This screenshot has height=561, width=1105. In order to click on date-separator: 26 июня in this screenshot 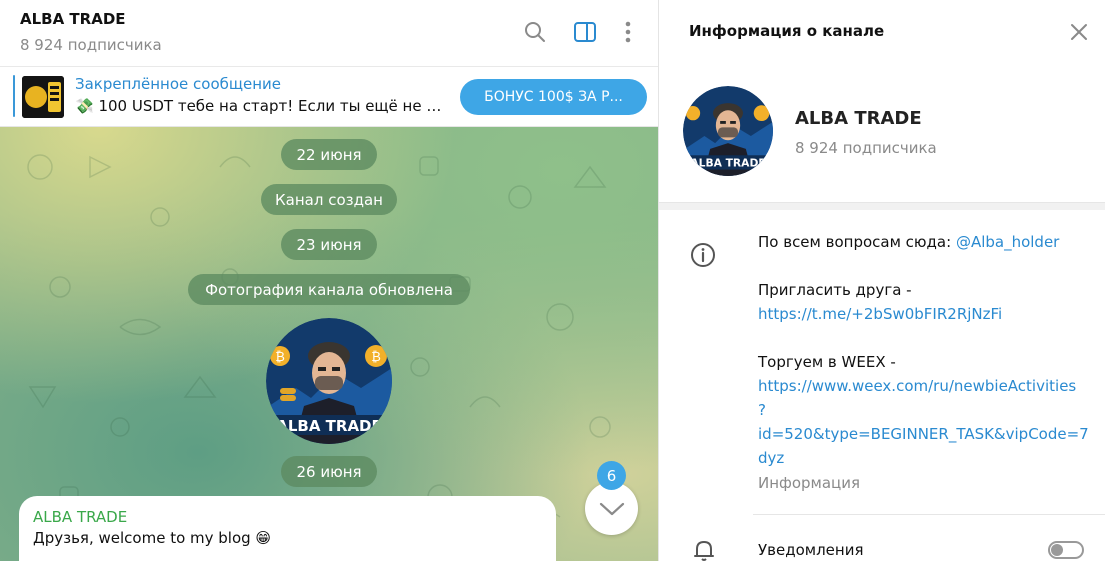, I will do `click(329, 471)`.